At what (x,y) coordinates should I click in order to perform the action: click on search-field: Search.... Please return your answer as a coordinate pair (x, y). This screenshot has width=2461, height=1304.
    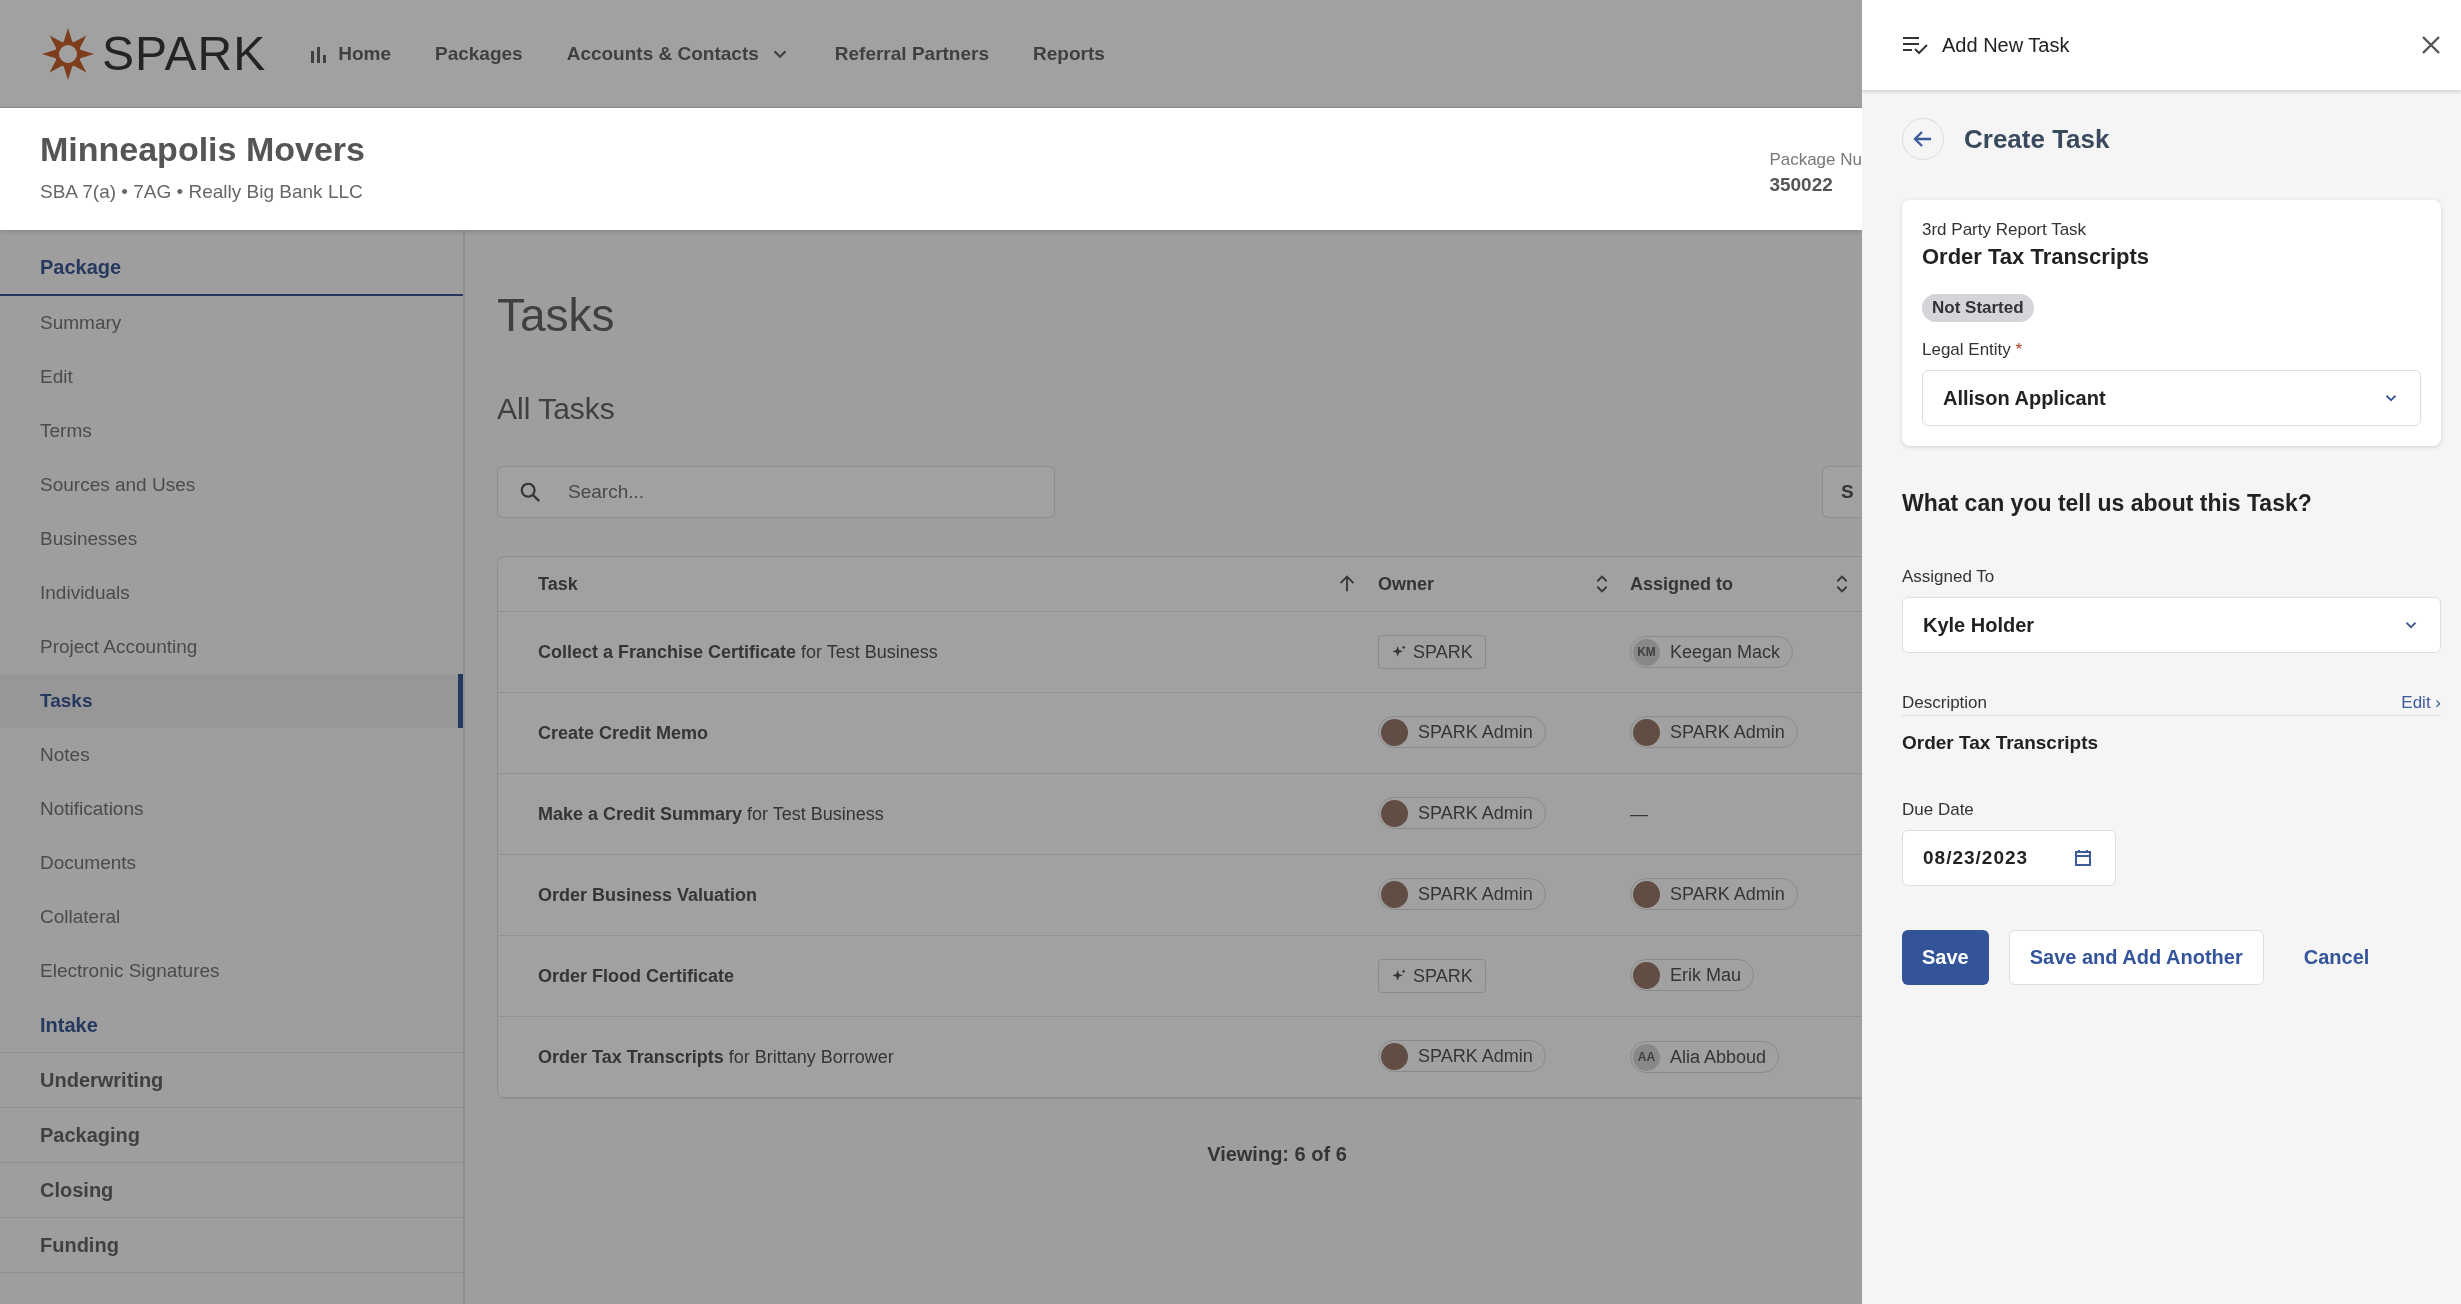
    Looking at the image, I should click on (776, 492).